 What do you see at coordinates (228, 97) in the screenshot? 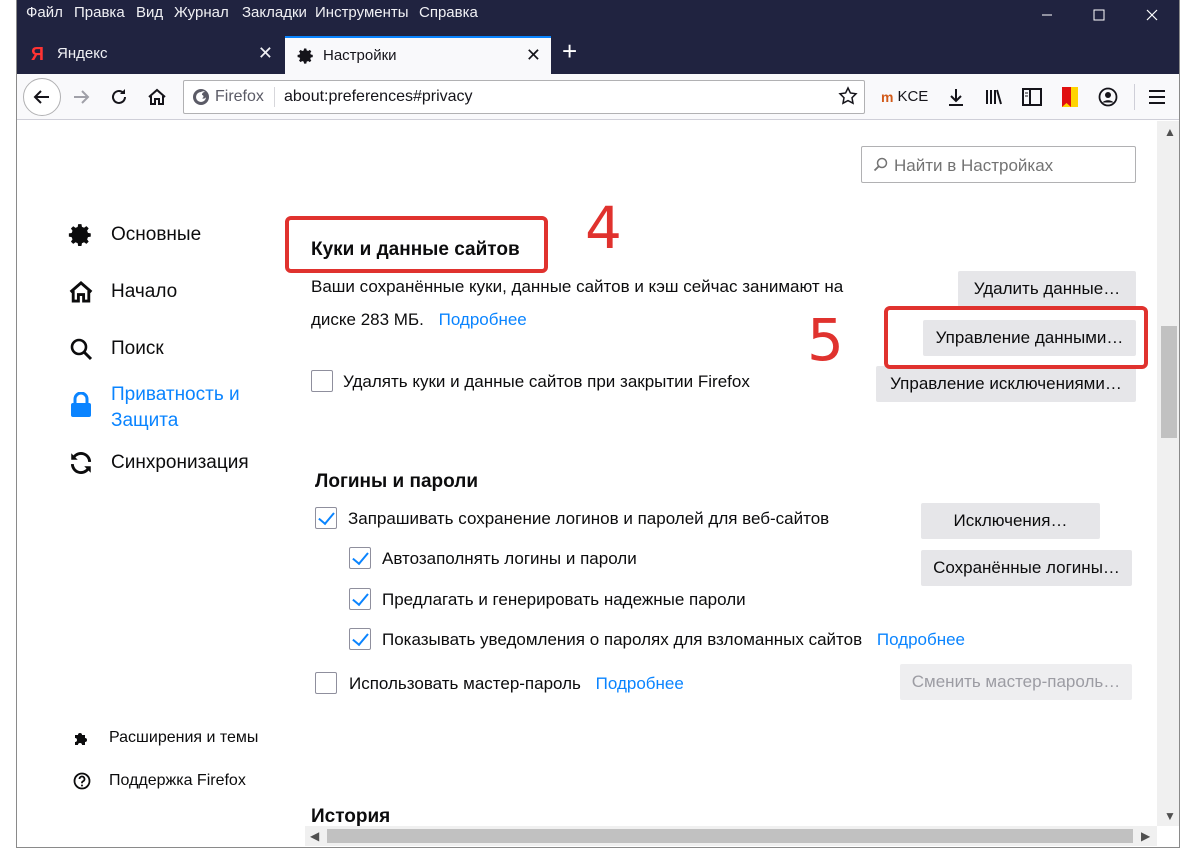
I see `identity-box: Firefox` at bounding box center [228, 97].